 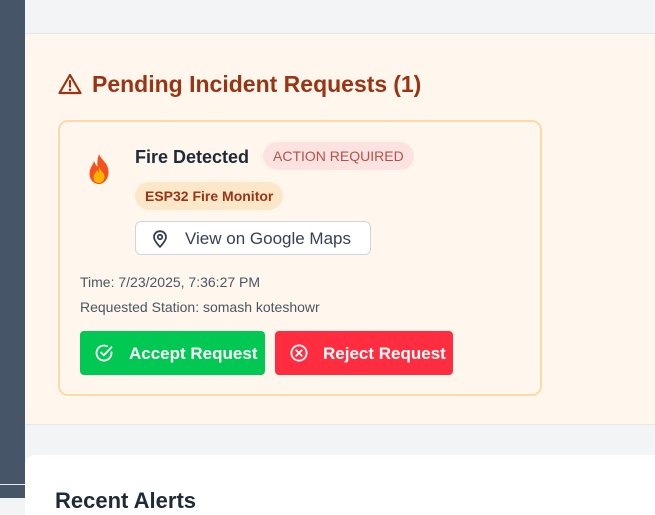 I want to click on view-on-google-maps-button: View on Google Maps, so click(x=253, y=238).